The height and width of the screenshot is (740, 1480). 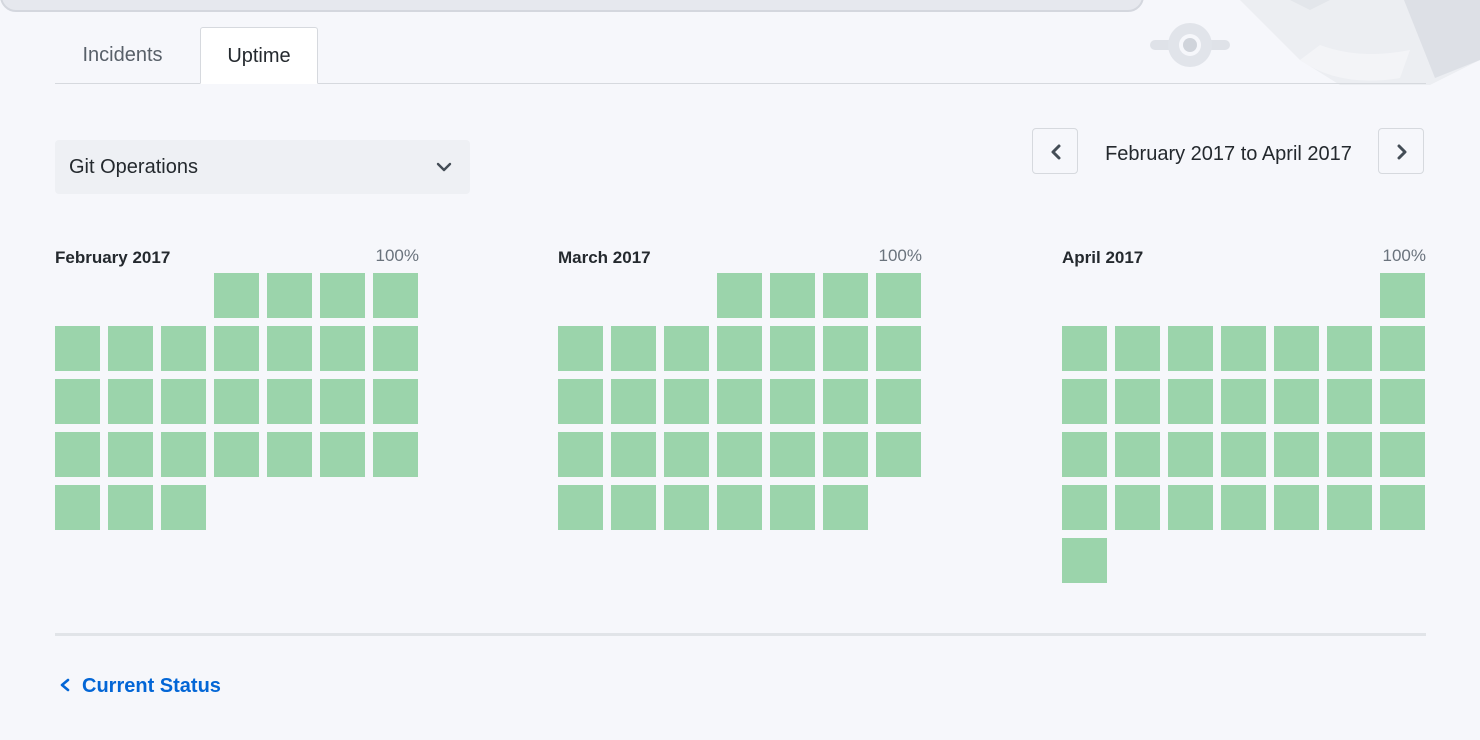 I want to click on next-period-button, so click(x=1401, y=151).